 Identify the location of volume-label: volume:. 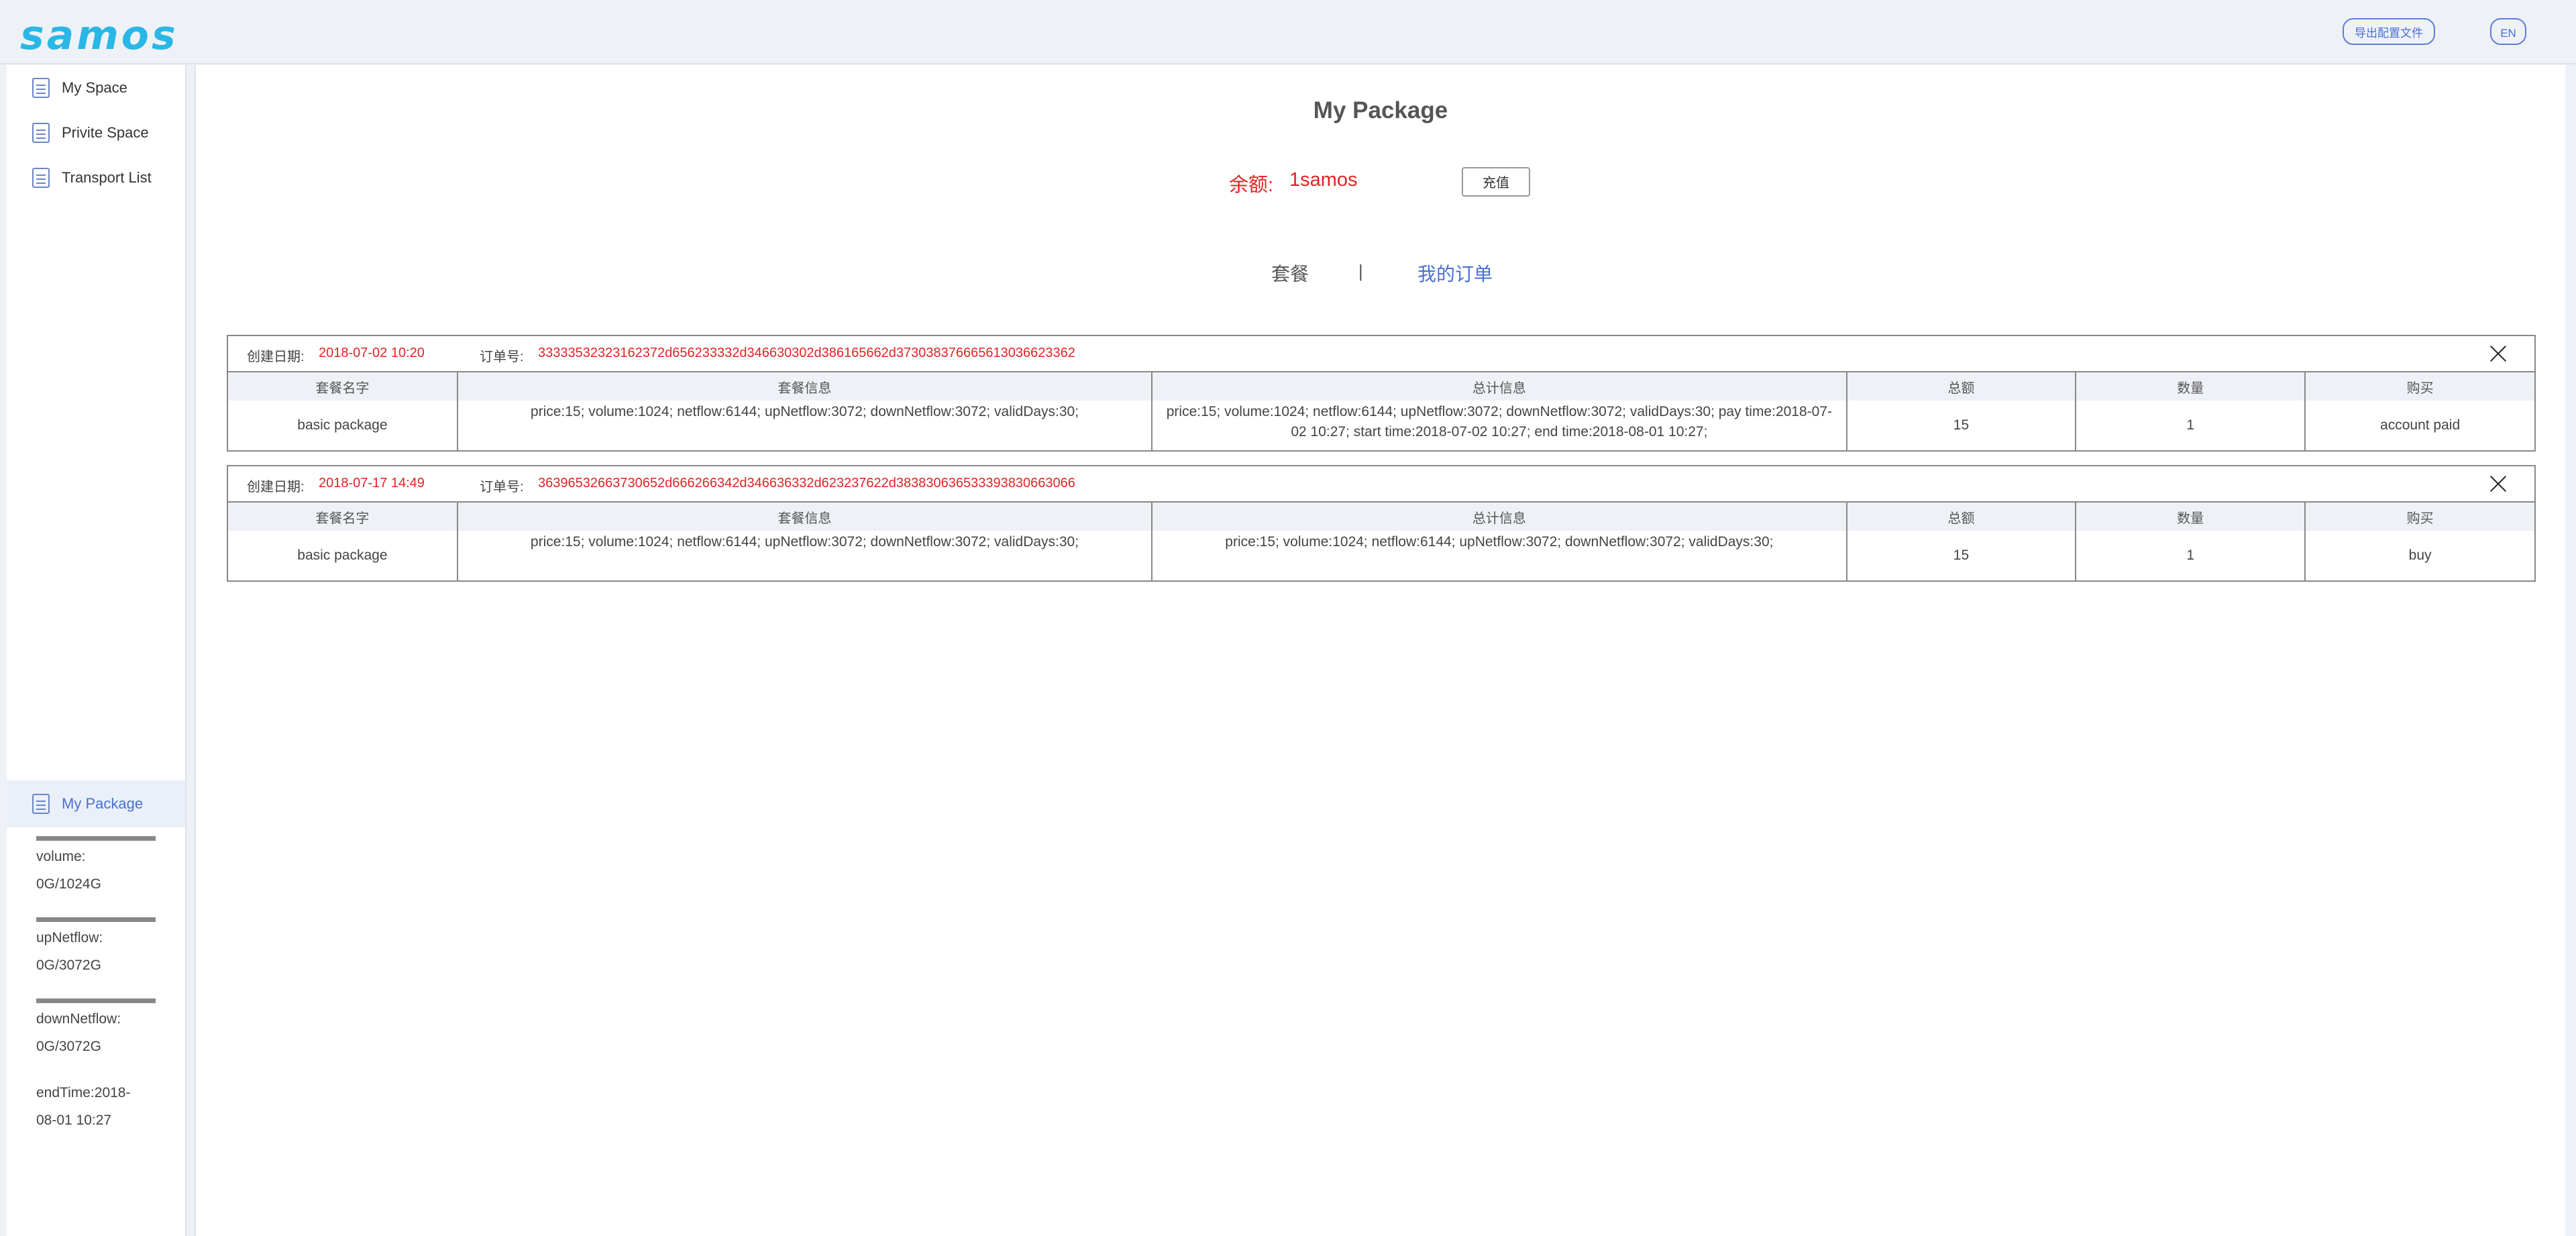
(61, 856).